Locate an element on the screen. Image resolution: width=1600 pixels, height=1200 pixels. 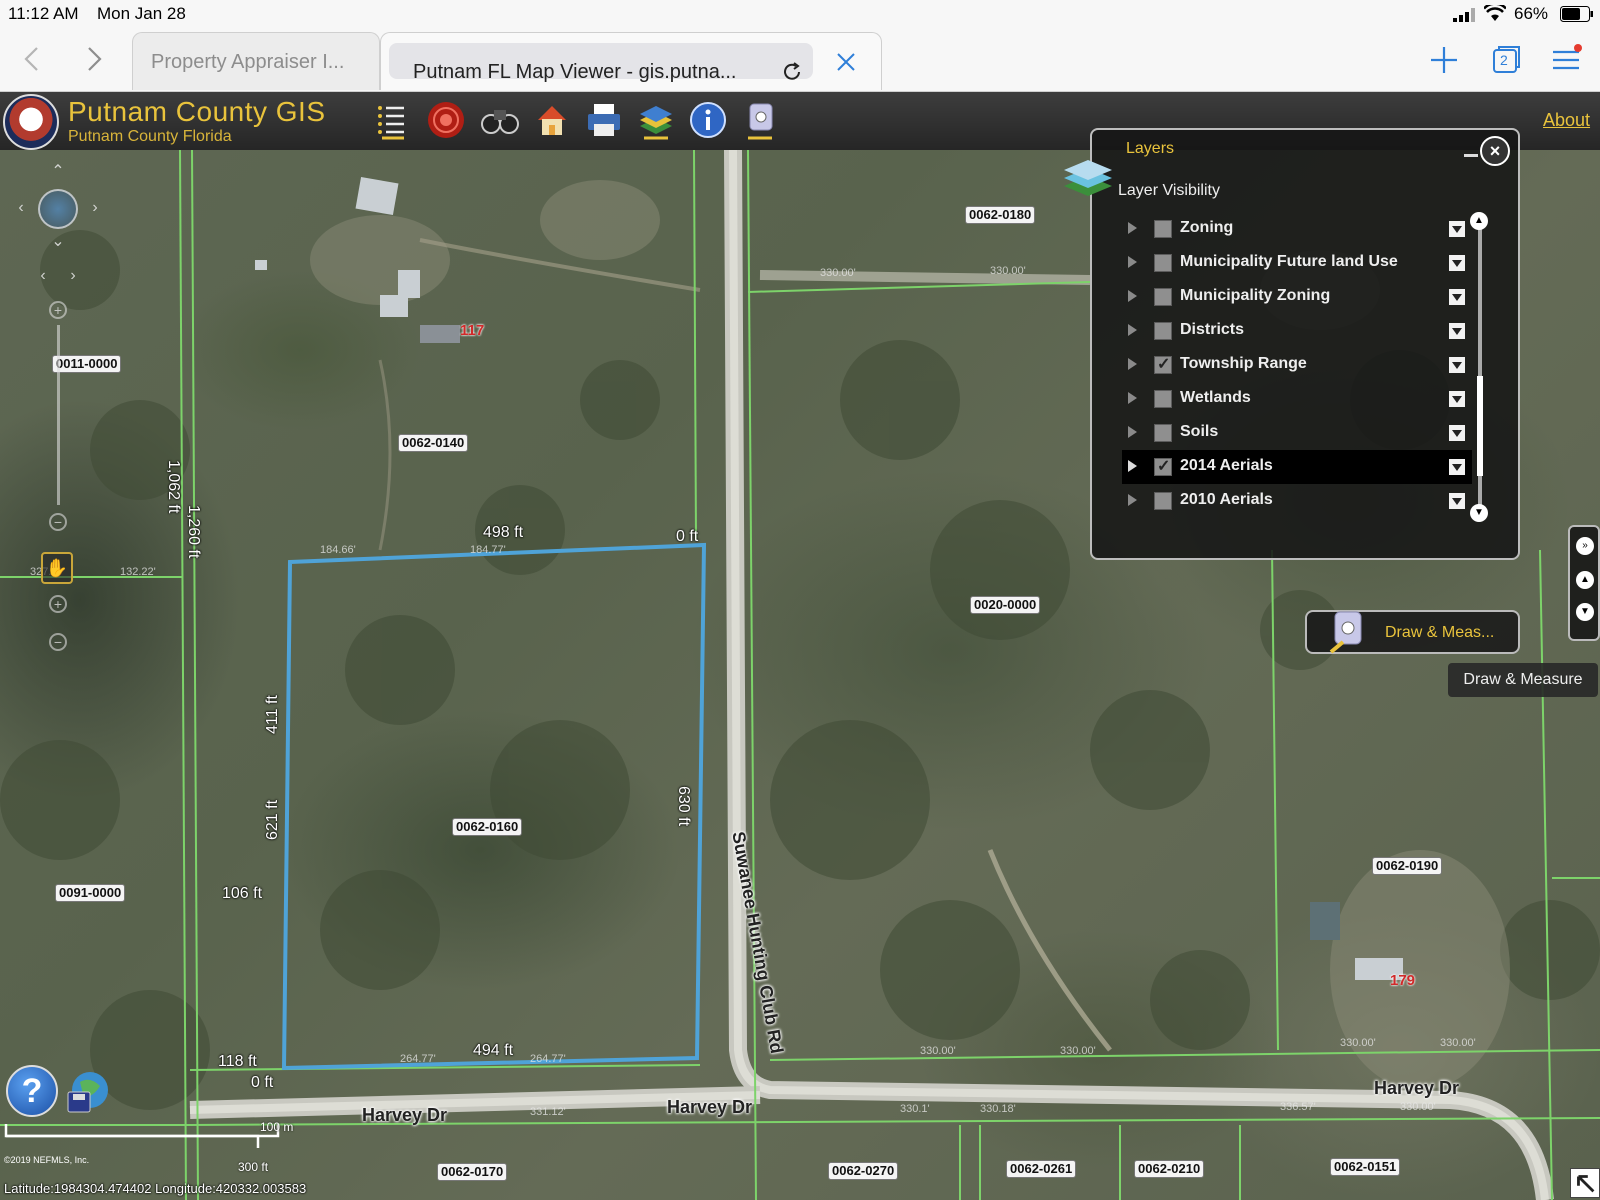
back-icon is located at coordinates (33, 59).